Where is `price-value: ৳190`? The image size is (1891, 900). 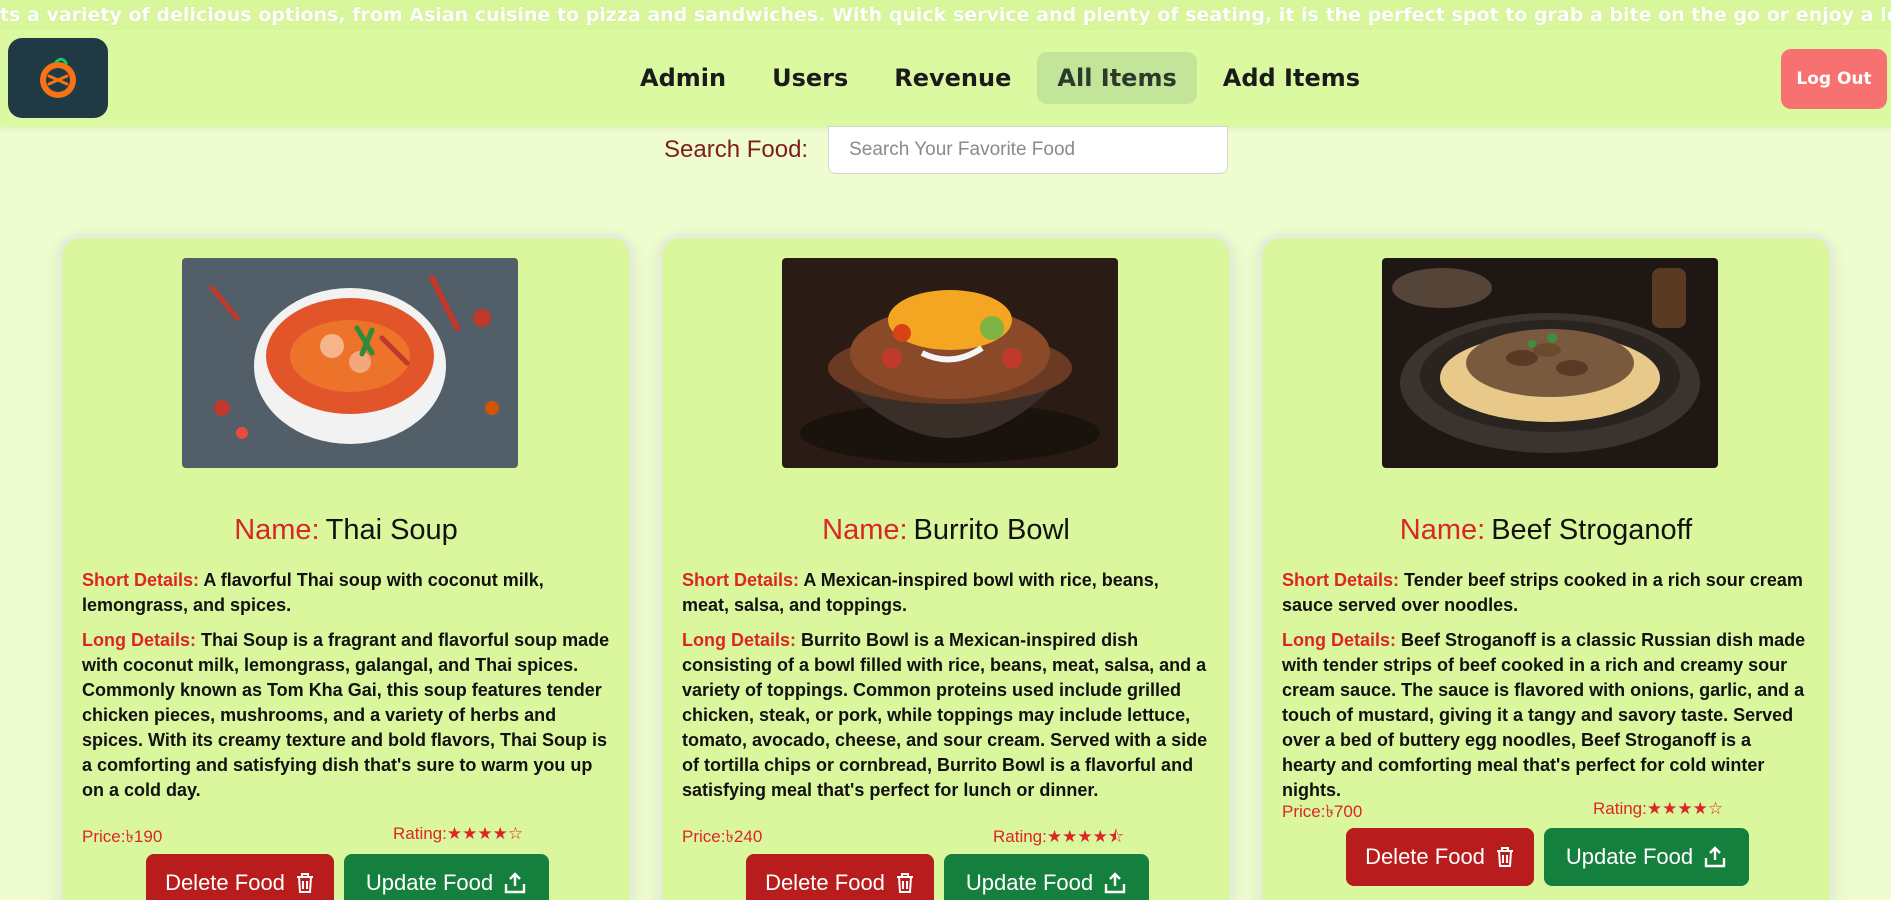 price-value: ৳190 is located at coordinates (144, 836).